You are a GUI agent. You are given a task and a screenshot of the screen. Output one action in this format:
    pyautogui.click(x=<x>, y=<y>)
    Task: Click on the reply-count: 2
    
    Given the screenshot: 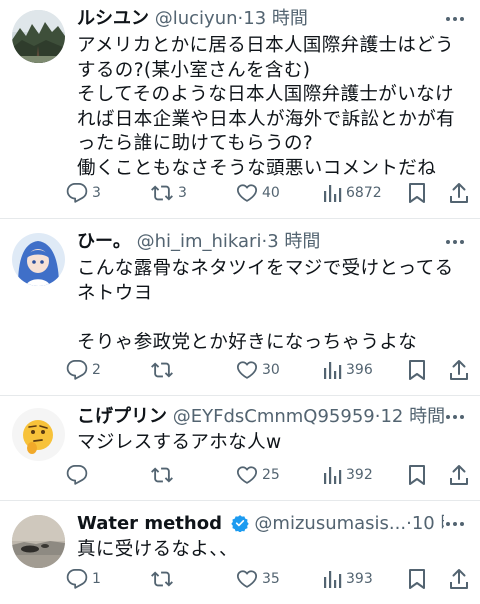 What is the action you would take?
    pyautogui.click(x=96, y=370)
    